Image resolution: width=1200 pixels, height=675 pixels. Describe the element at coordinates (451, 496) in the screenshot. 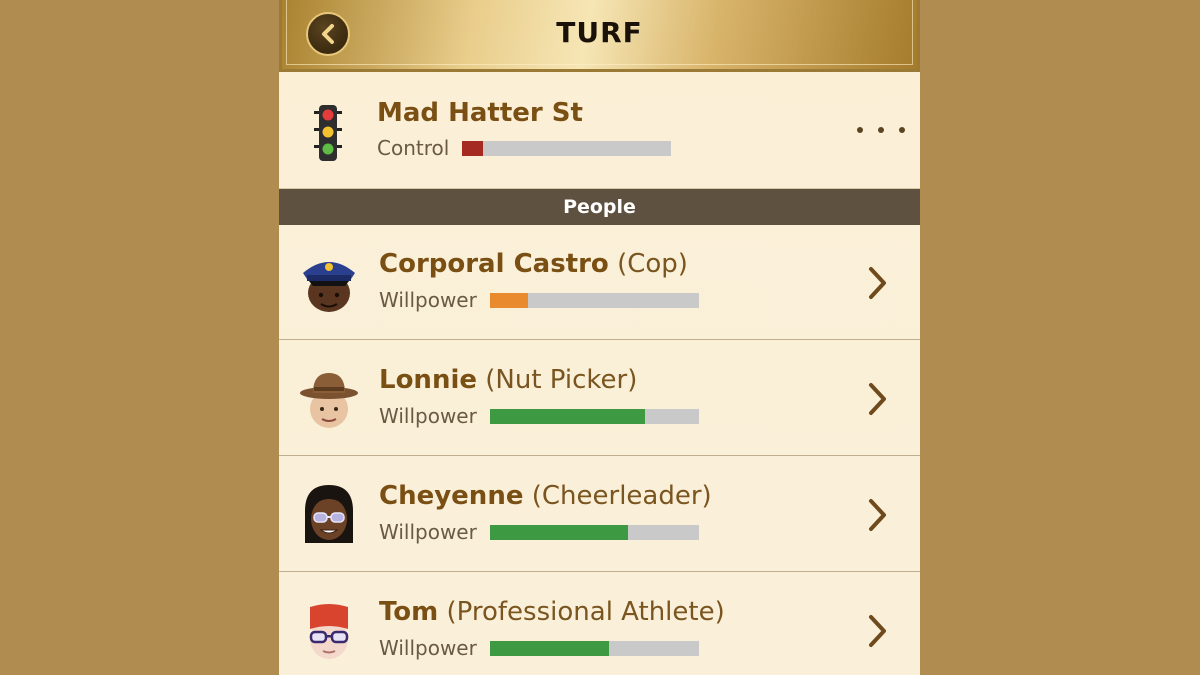

I see `person-name-text: Cheyenne` at that location.